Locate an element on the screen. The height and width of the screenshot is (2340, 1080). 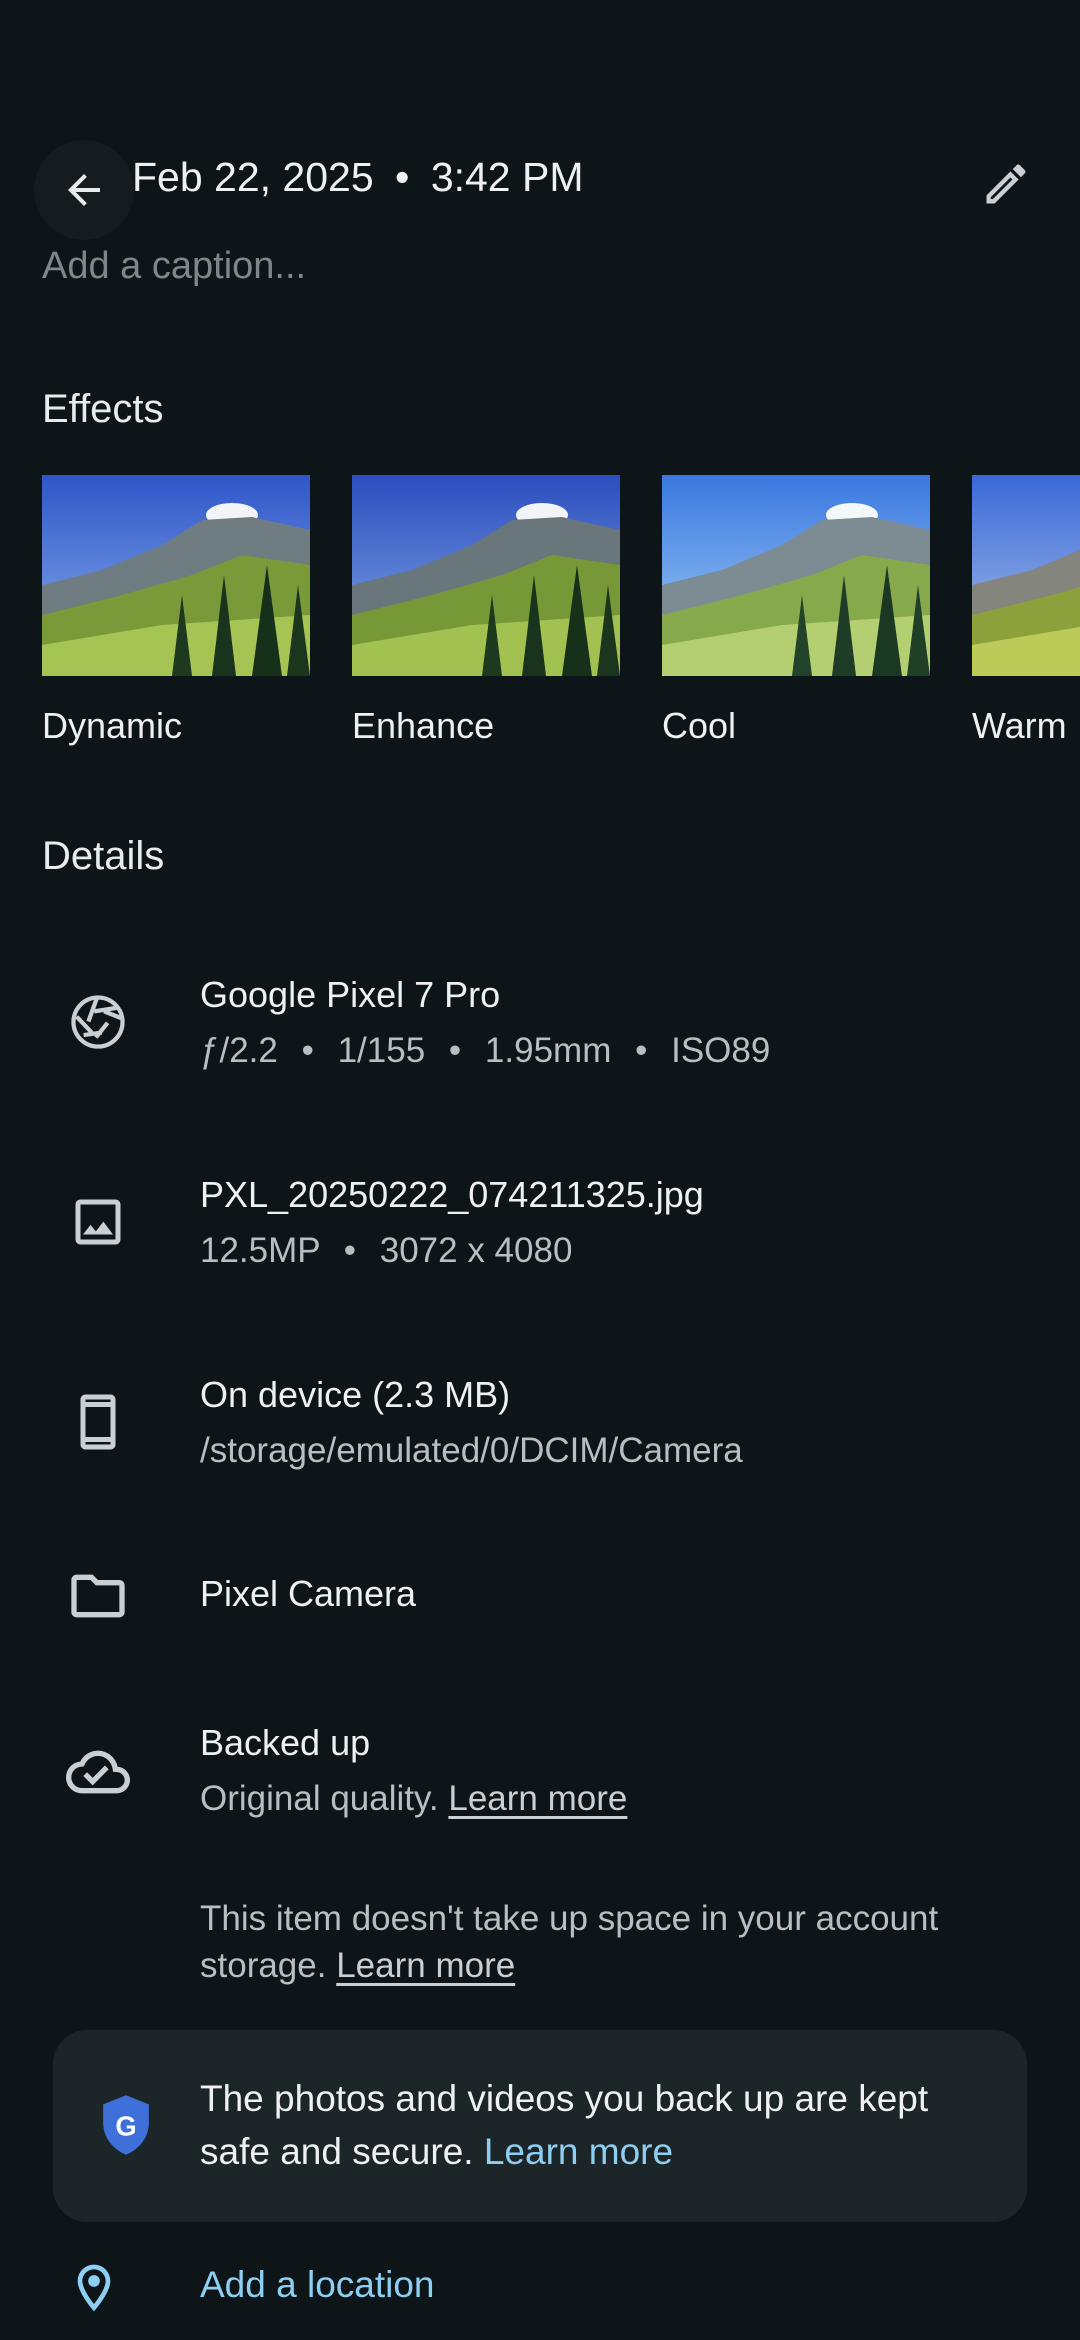
image-icon is located at coordinates (98, 1222).